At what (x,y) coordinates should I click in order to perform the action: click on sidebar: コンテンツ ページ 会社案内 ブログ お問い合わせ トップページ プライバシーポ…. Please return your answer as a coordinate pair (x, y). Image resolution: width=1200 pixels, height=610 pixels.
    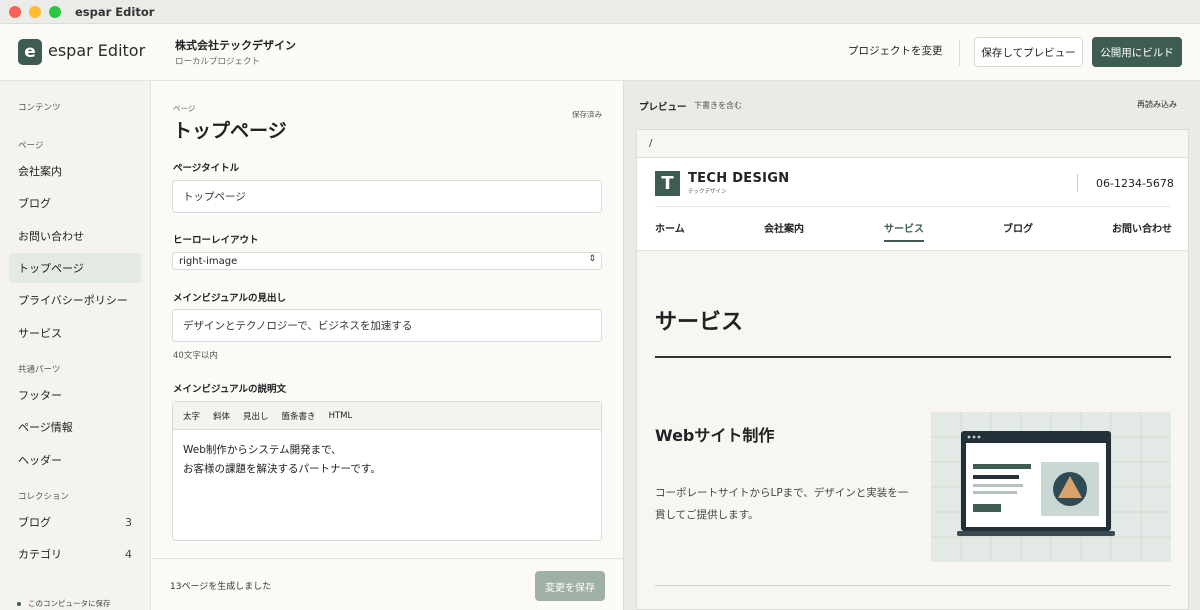
    Looking at the image, I should click on (75, 345).